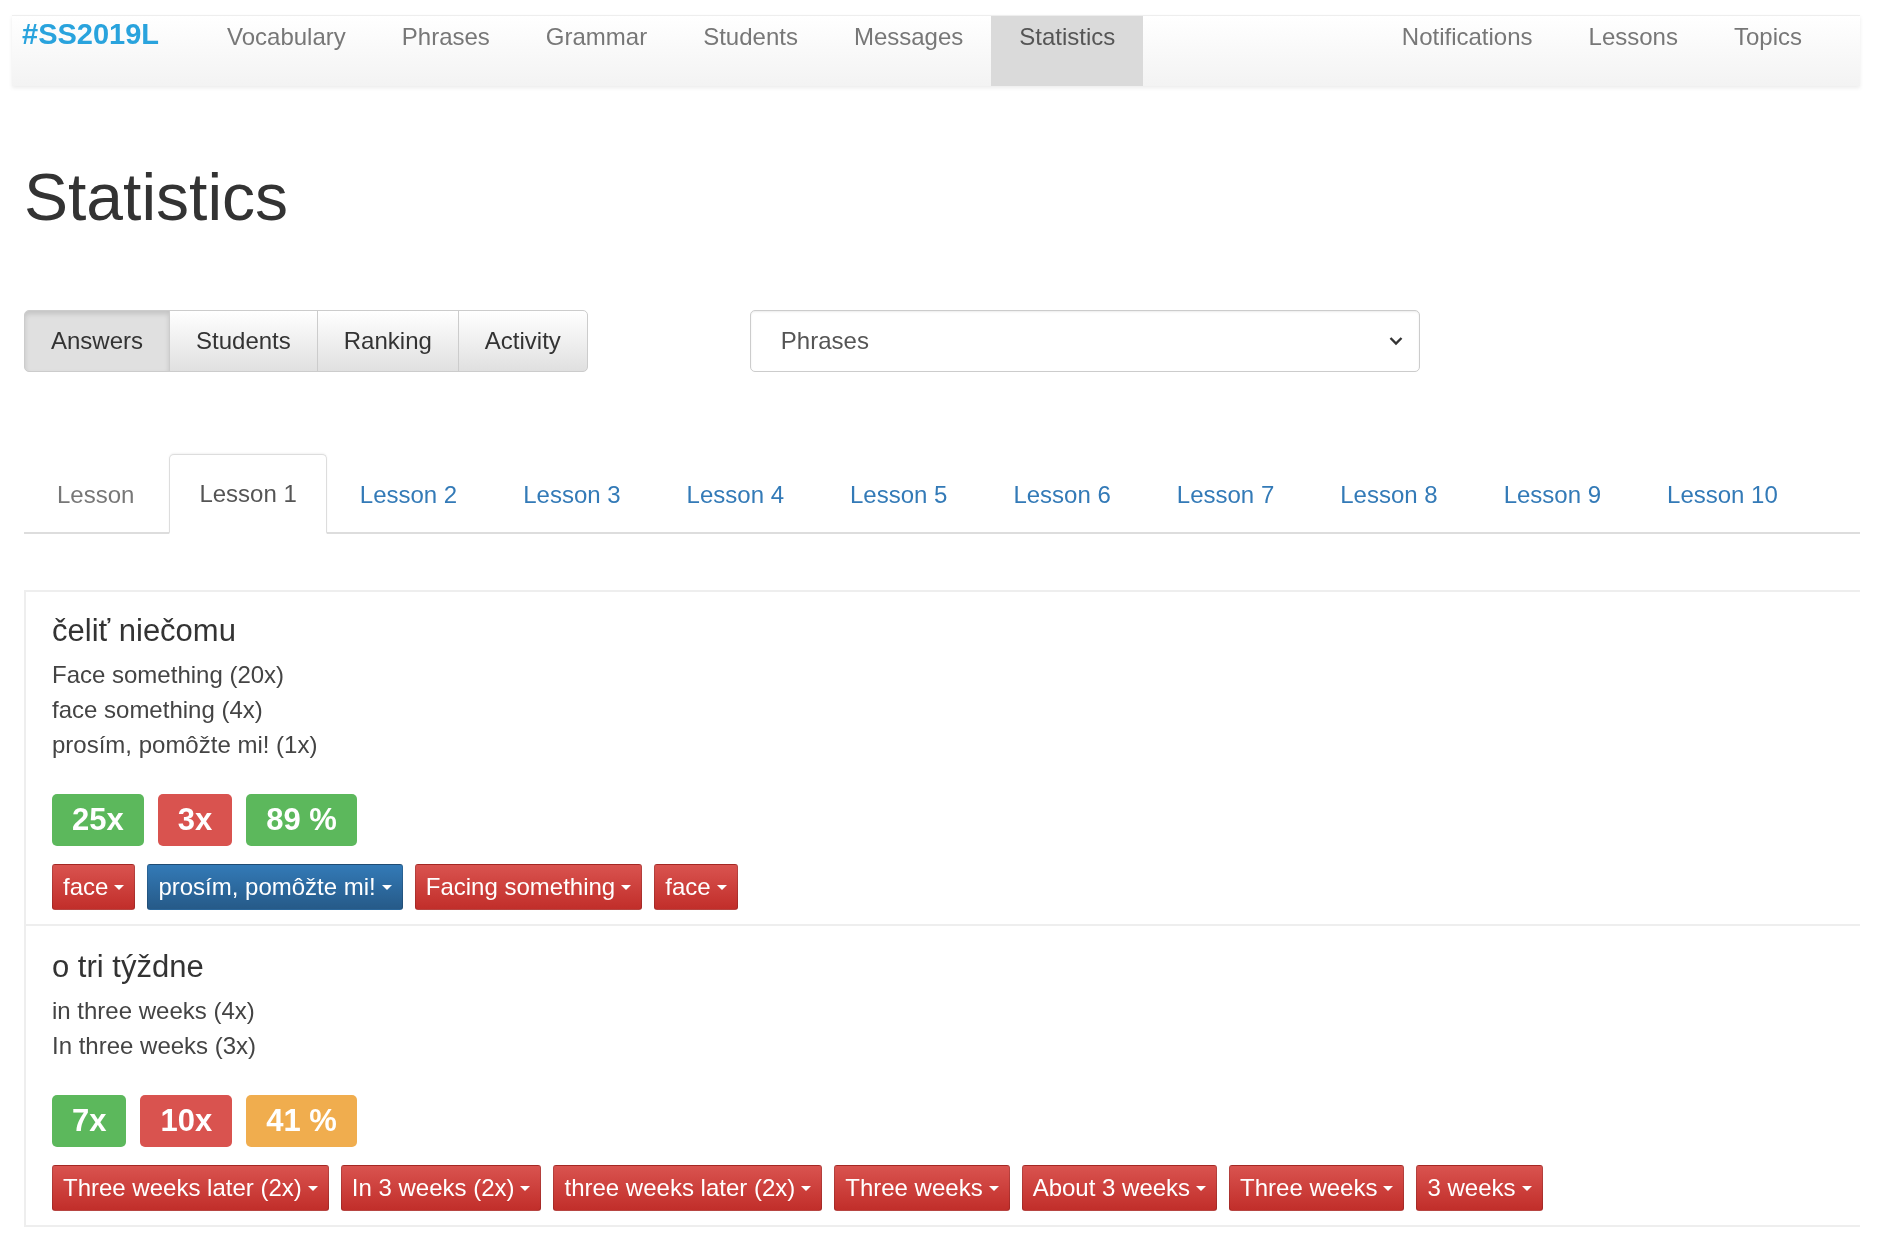  I want to click on answer-dropdown-button: 3 weeks, so click(1479, 1188).